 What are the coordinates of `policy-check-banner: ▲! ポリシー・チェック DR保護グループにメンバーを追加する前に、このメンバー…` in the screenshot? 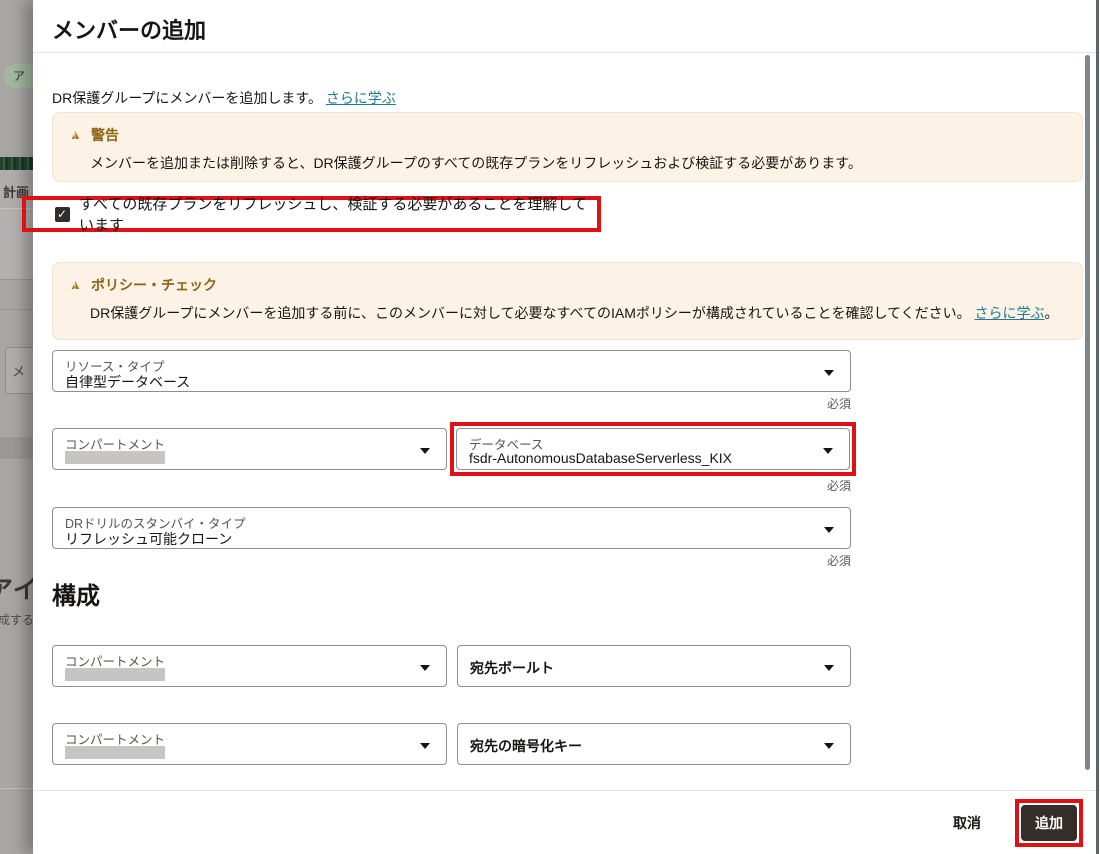 It's located at (567, 301).